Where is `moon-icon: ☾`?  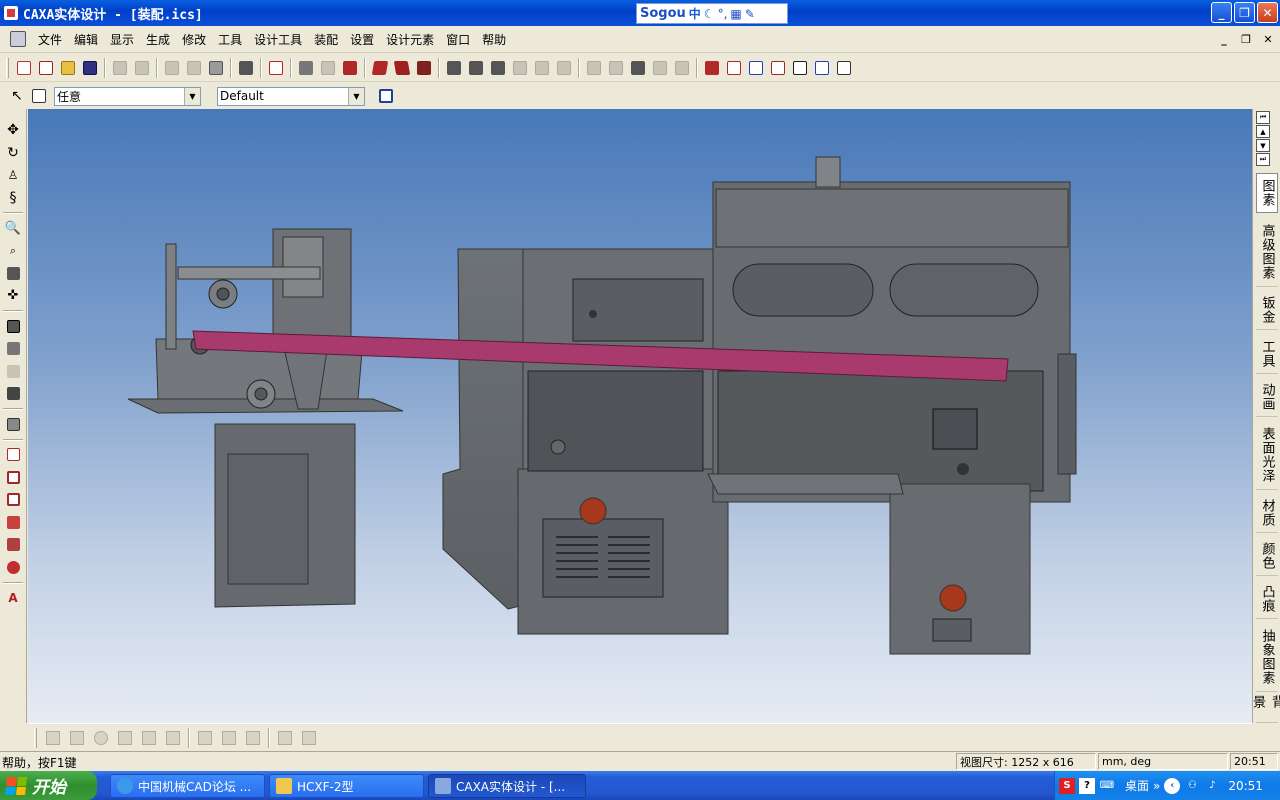 moon-icon: ☾ is located at coordinates (709, 14).